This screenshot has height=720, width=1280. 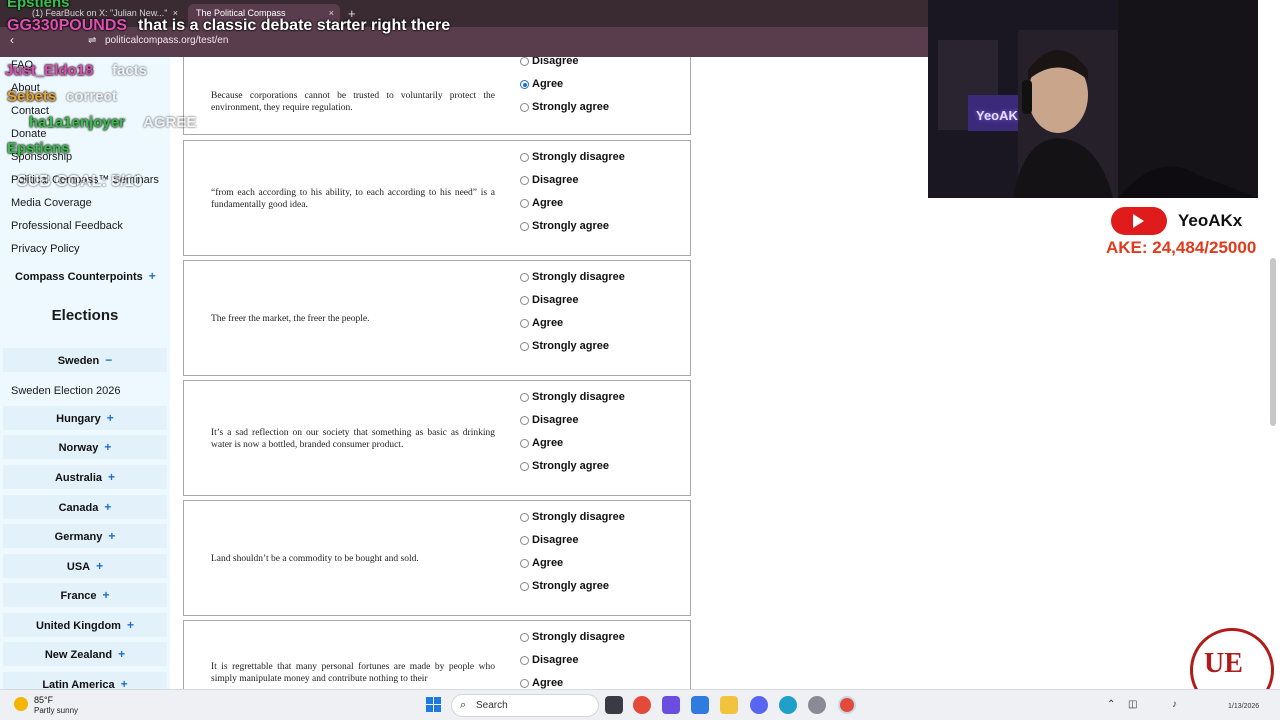 What do you see at coordinates (1273, 342) in the screenshot?
I see `page-scrollbar` at bounding box center [1273, 342].